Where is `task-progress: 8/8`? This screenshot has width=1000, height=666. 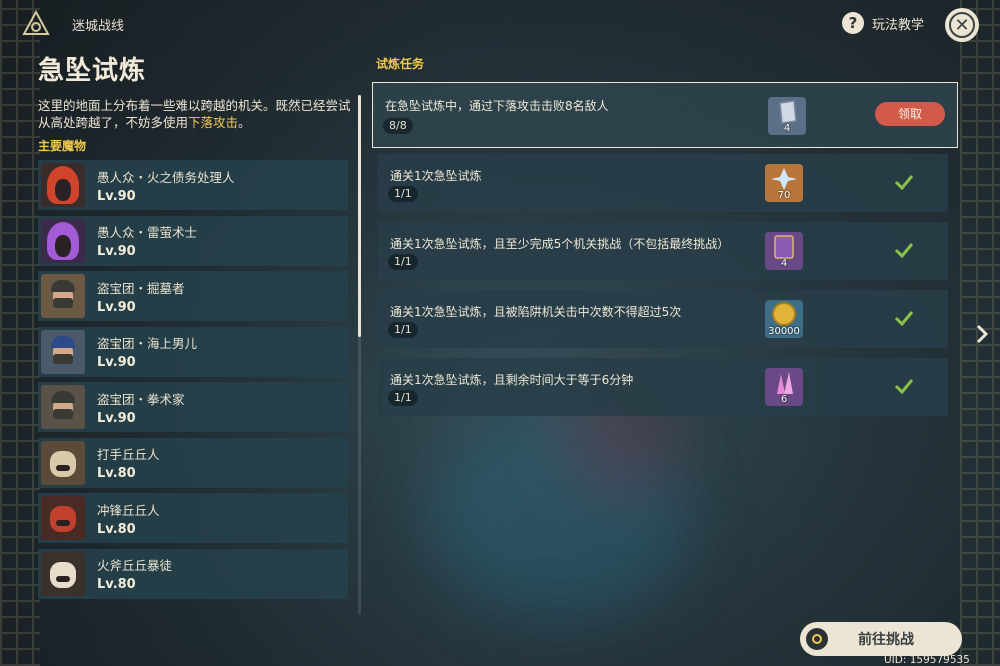 task-progress: 8/8 is located at coordinates (398, 126).